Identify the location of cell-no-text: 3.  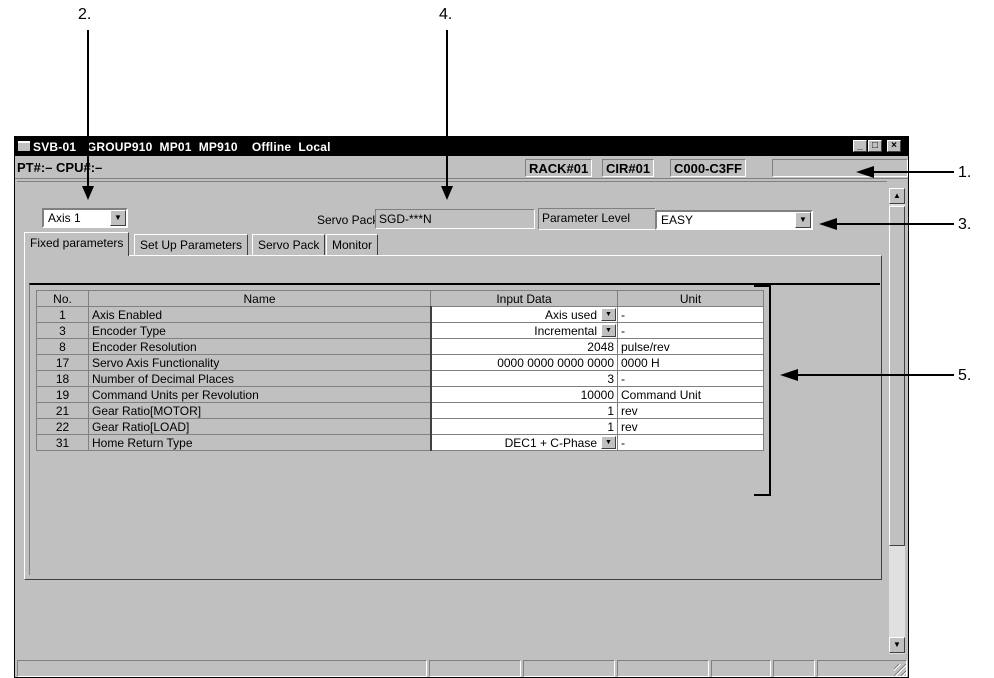
(62, 330).